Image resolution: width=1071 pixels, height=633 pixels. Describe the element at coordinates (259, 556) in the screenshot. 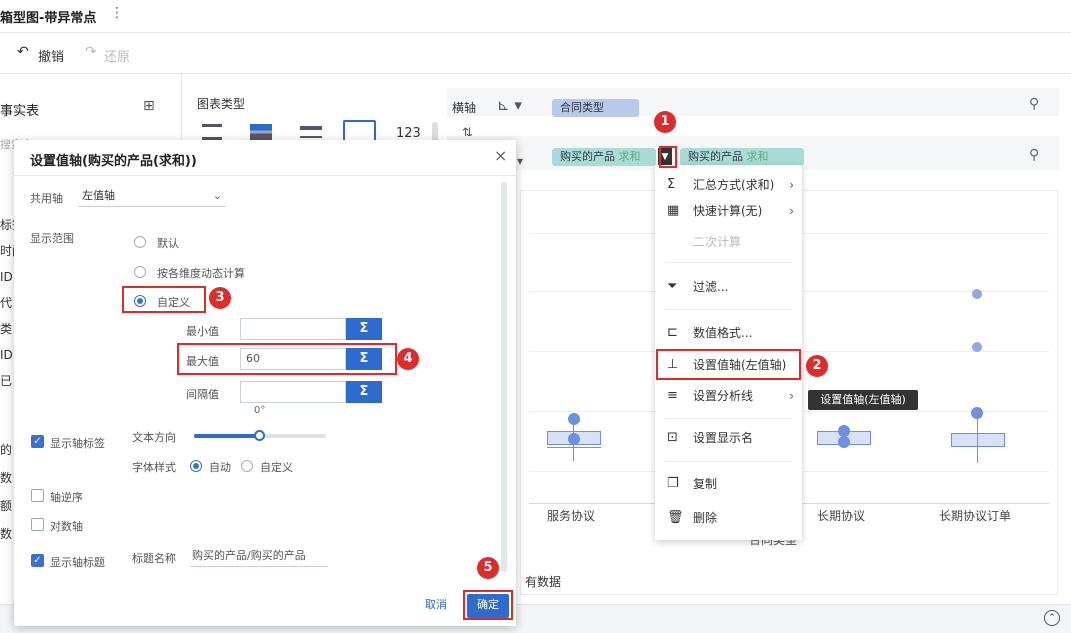

I see `title-name-input: 购买的产品/购买的产品` at that location.